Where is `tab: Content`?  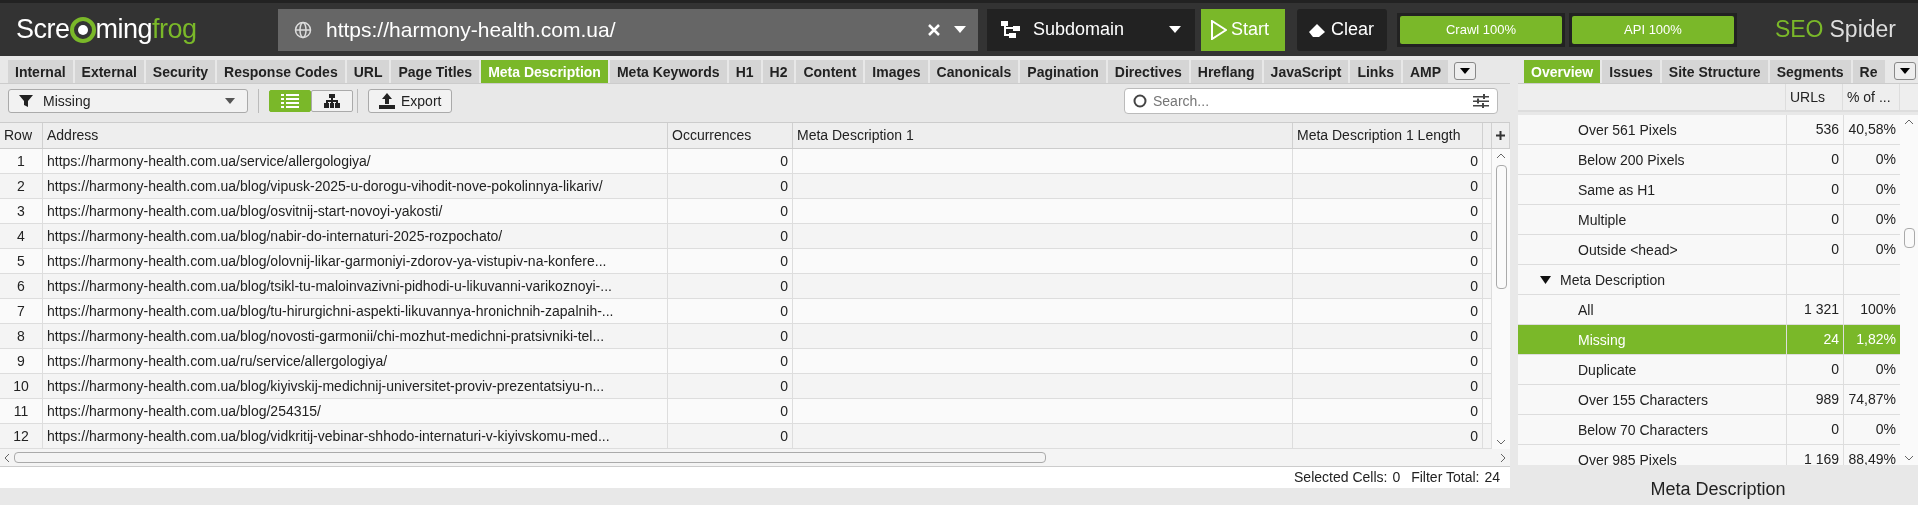
tab: Content is located at coordinates (830, 71).